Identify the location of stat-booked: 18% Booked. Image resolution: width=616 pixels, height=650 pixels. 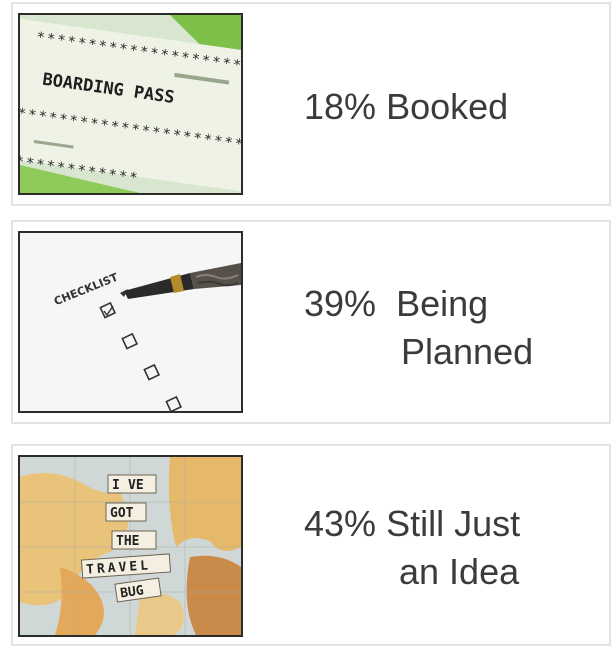
(406, 107).